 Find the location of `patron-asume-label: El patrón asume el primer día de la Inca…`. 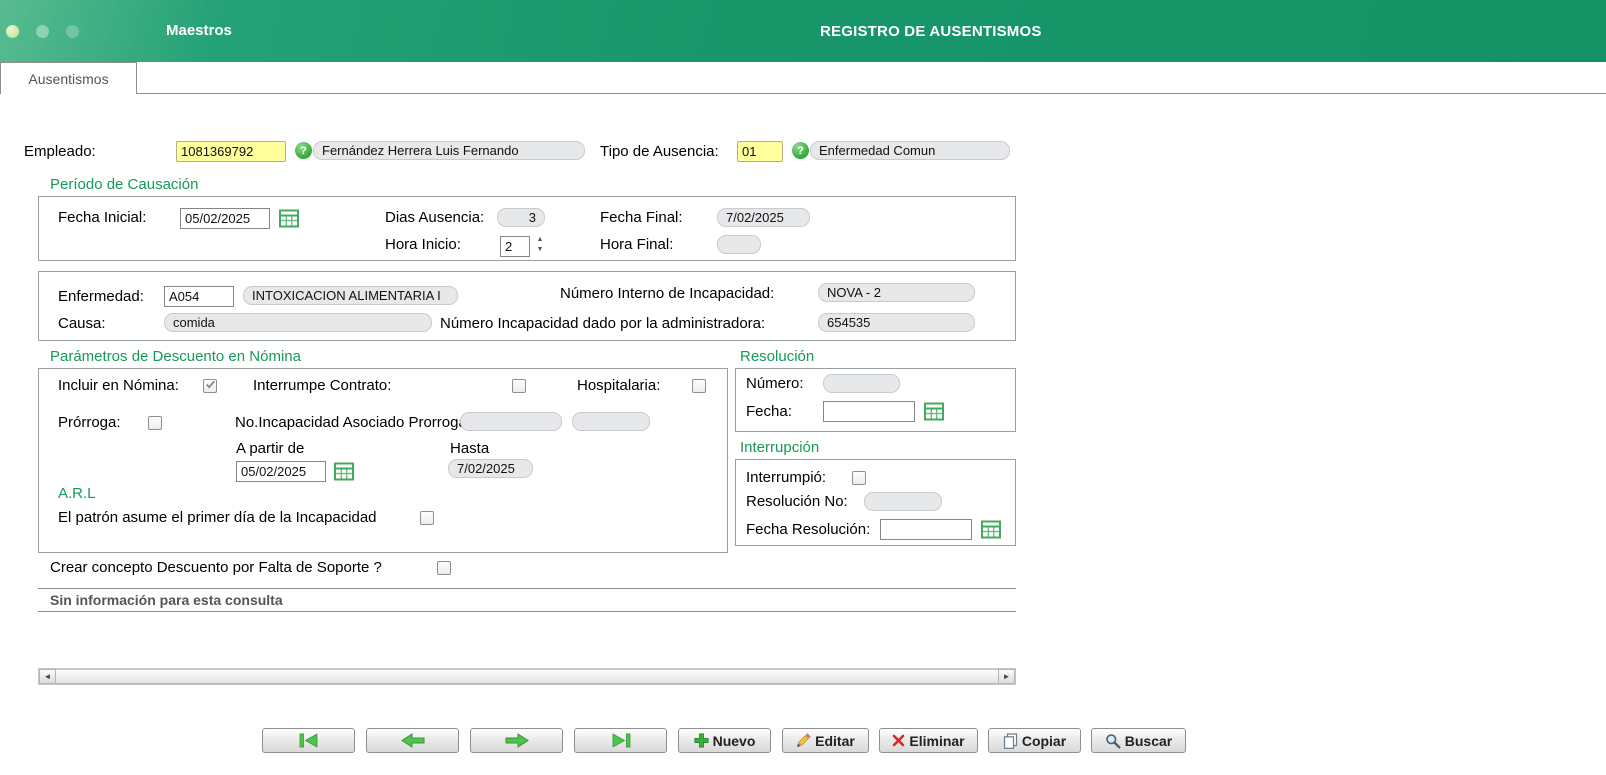

patron-asume-label: El patrón asume el primer día de la Inca… is located at coordinates (217, 517).